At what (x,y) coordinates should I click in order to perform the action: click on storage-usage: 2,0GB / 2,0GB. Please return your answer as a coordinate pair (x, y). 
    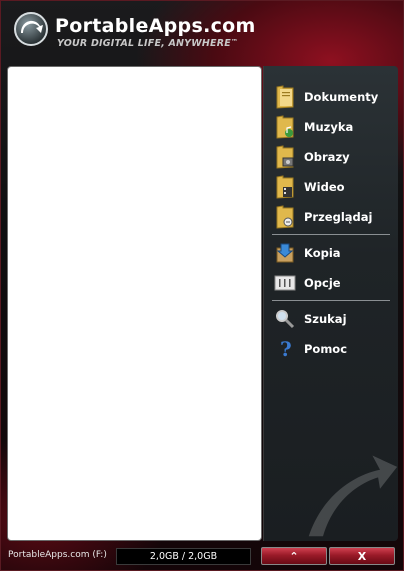
    Looking at the image, I should click on (183, 556).